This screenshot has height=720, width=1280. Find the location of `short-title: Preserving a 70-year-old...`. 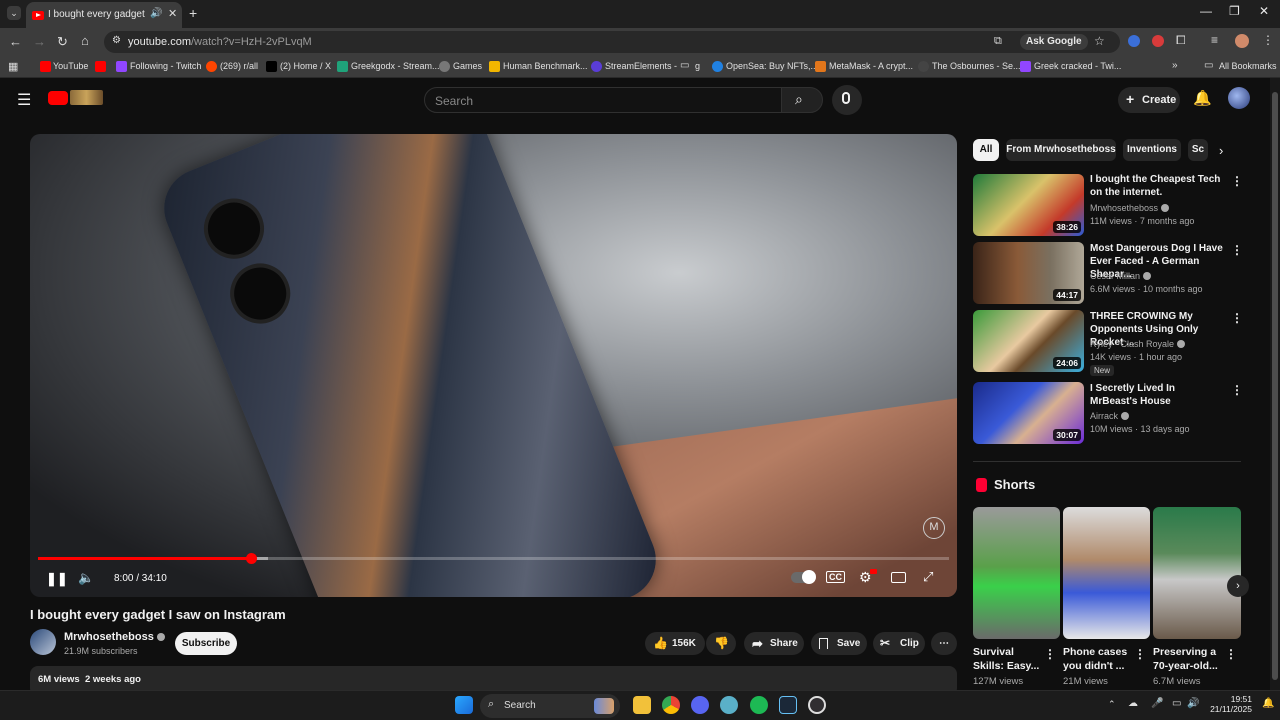

short-title: Preserving a 70-year-old... is located at coordinates (1189, 659).